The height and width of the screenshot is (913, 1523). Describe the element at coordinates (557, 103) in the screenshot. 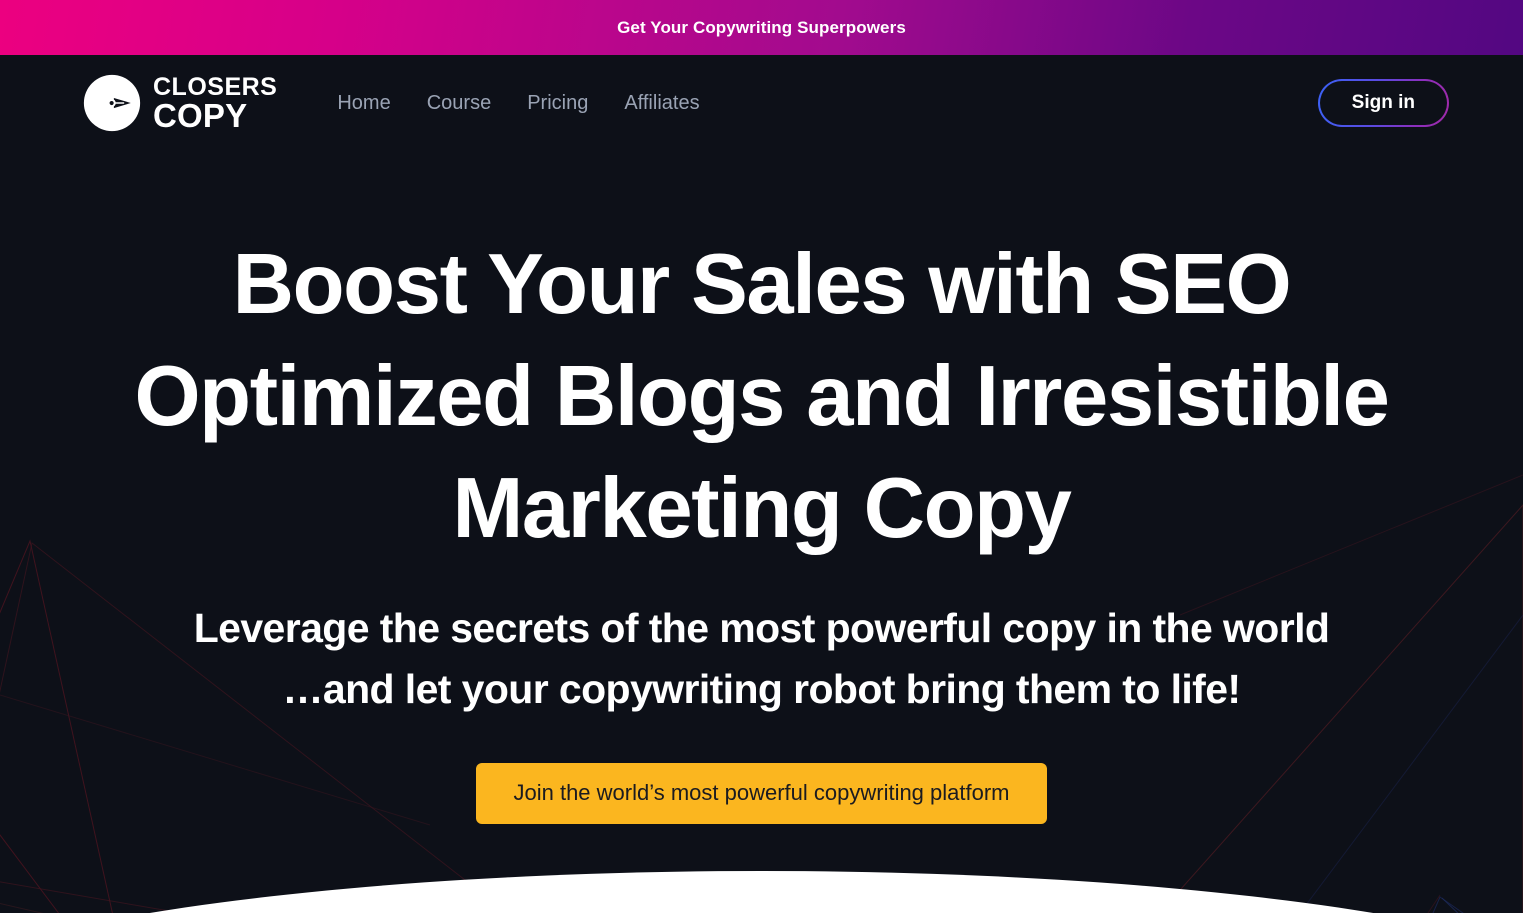

I see `nav-item-pricing: Pricing` at that location.